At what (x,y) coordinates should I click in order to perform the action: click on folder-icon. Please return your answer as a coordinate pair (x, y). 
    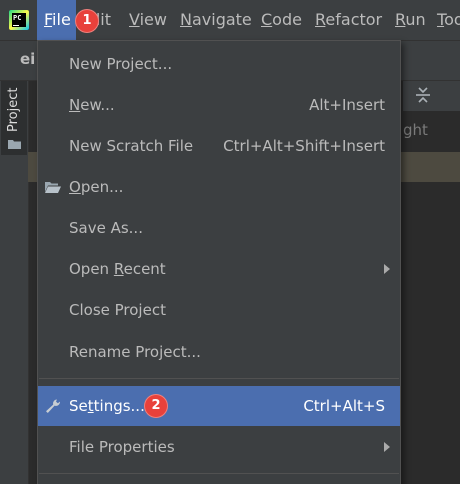
    Looking at the image, I should click on (14, 144).